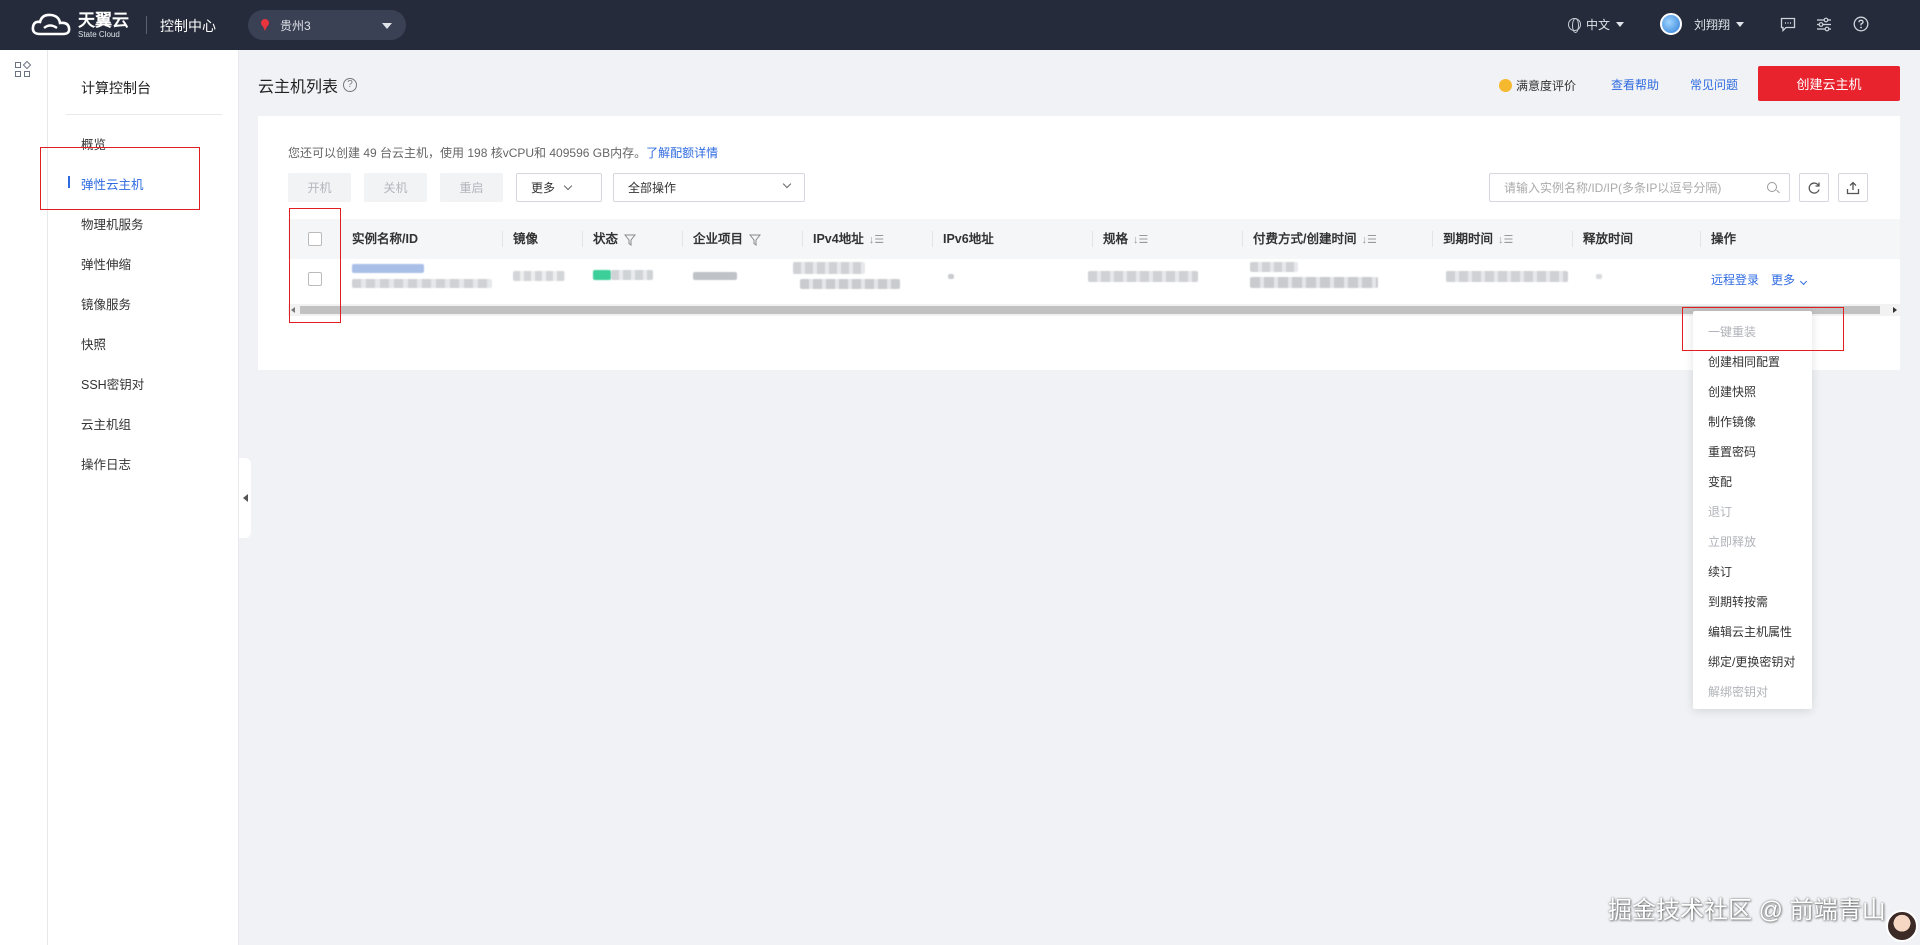 The height and width of the screenshot is (945, 1920). I want to click on all-operations-select: 全部操作, so click(709, 187).